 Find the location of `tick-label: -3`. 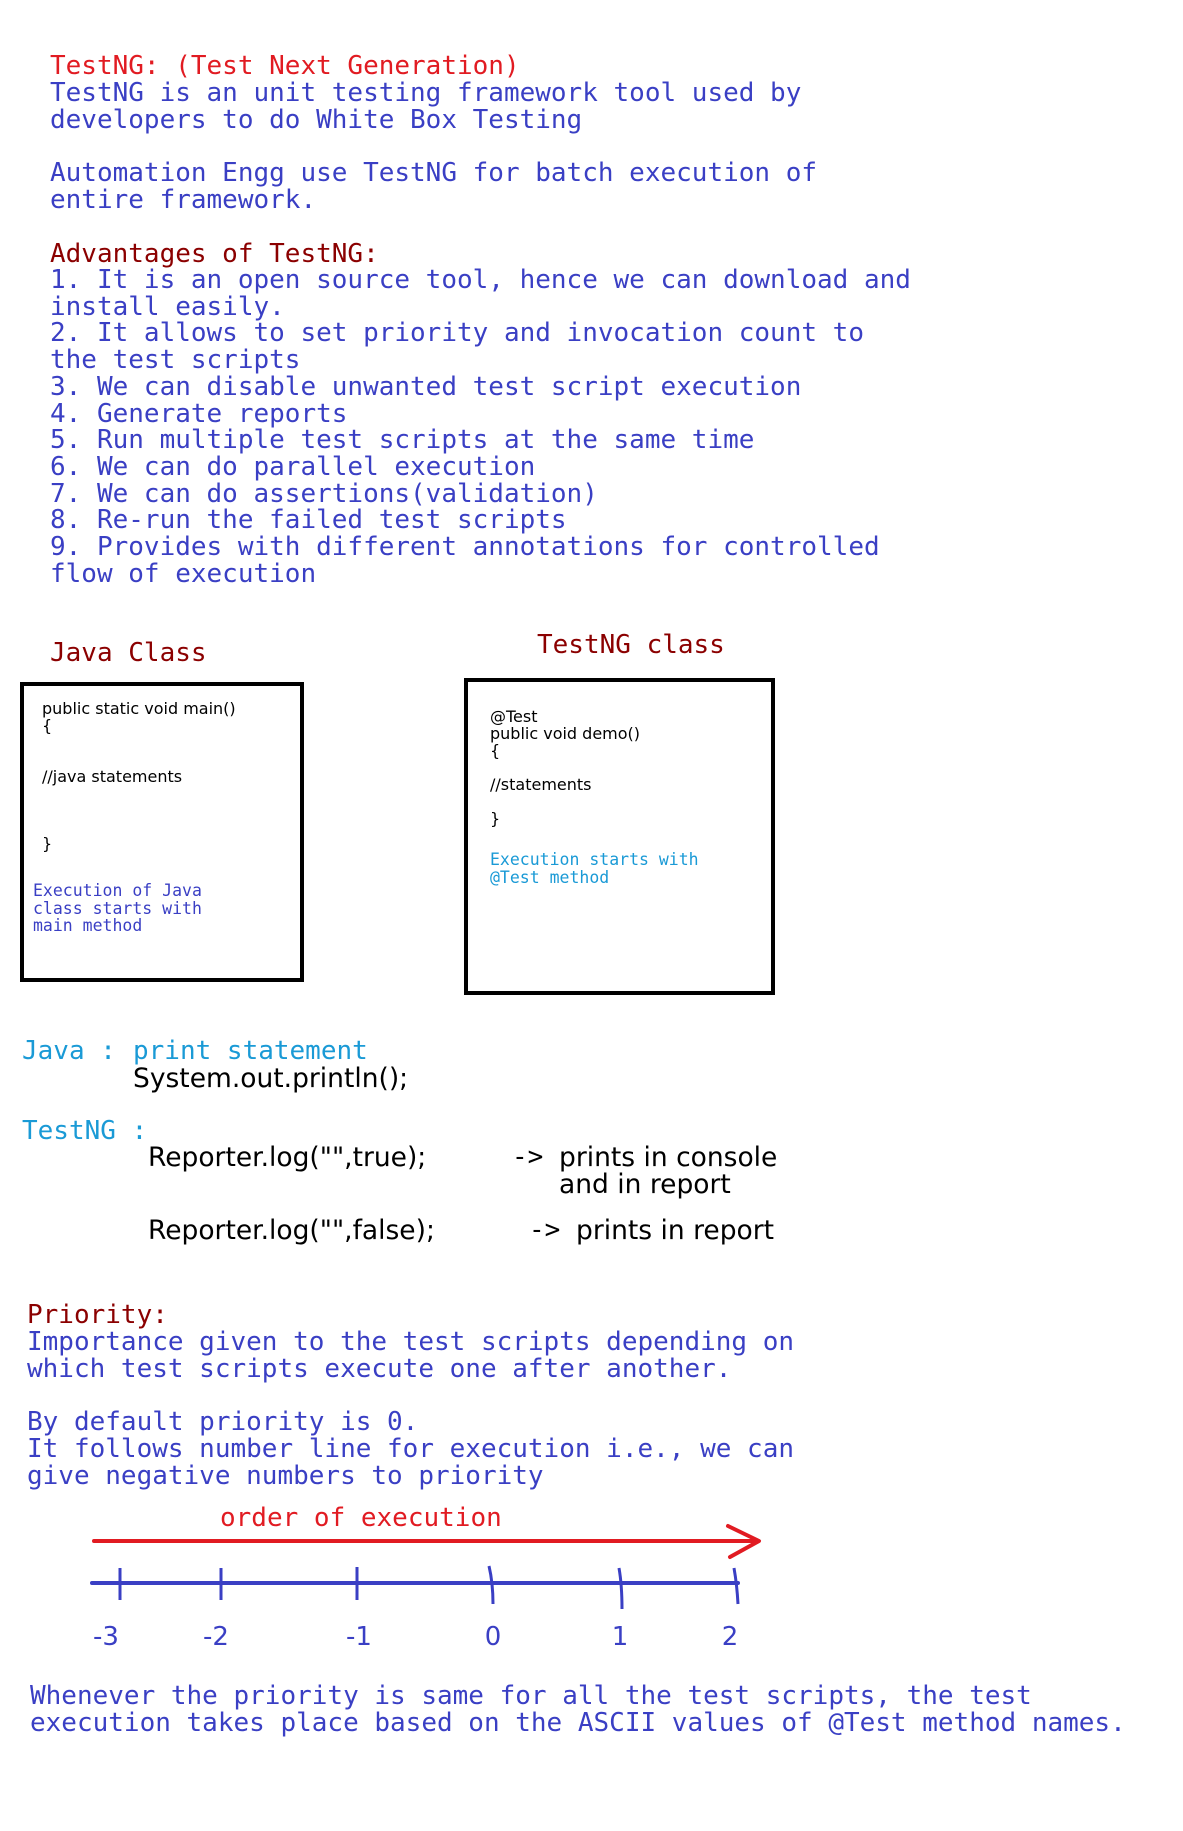

tick-label: -3 is located at coordinates (106, 1637).